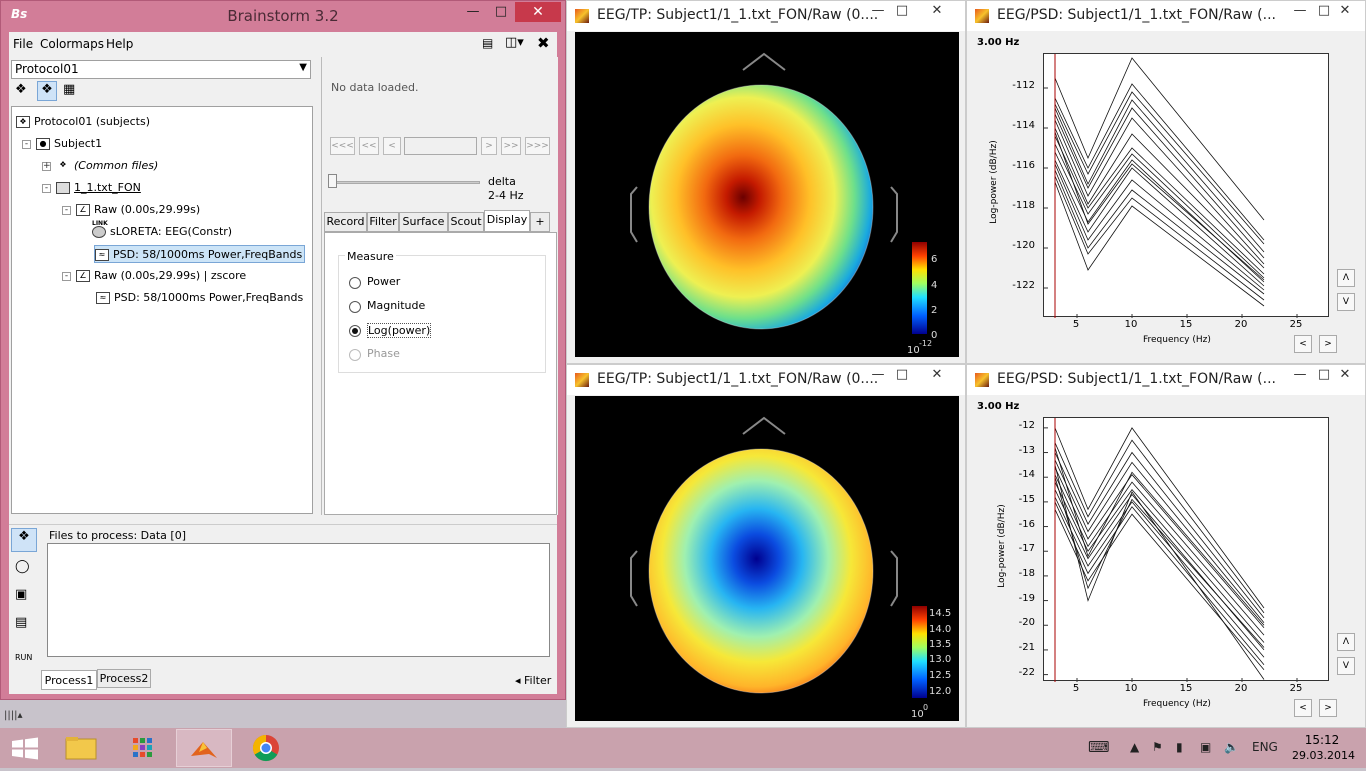 This screenshot has height=771, width=1366. I want to click on close-panel-icon: ✖, so click(543, 43).